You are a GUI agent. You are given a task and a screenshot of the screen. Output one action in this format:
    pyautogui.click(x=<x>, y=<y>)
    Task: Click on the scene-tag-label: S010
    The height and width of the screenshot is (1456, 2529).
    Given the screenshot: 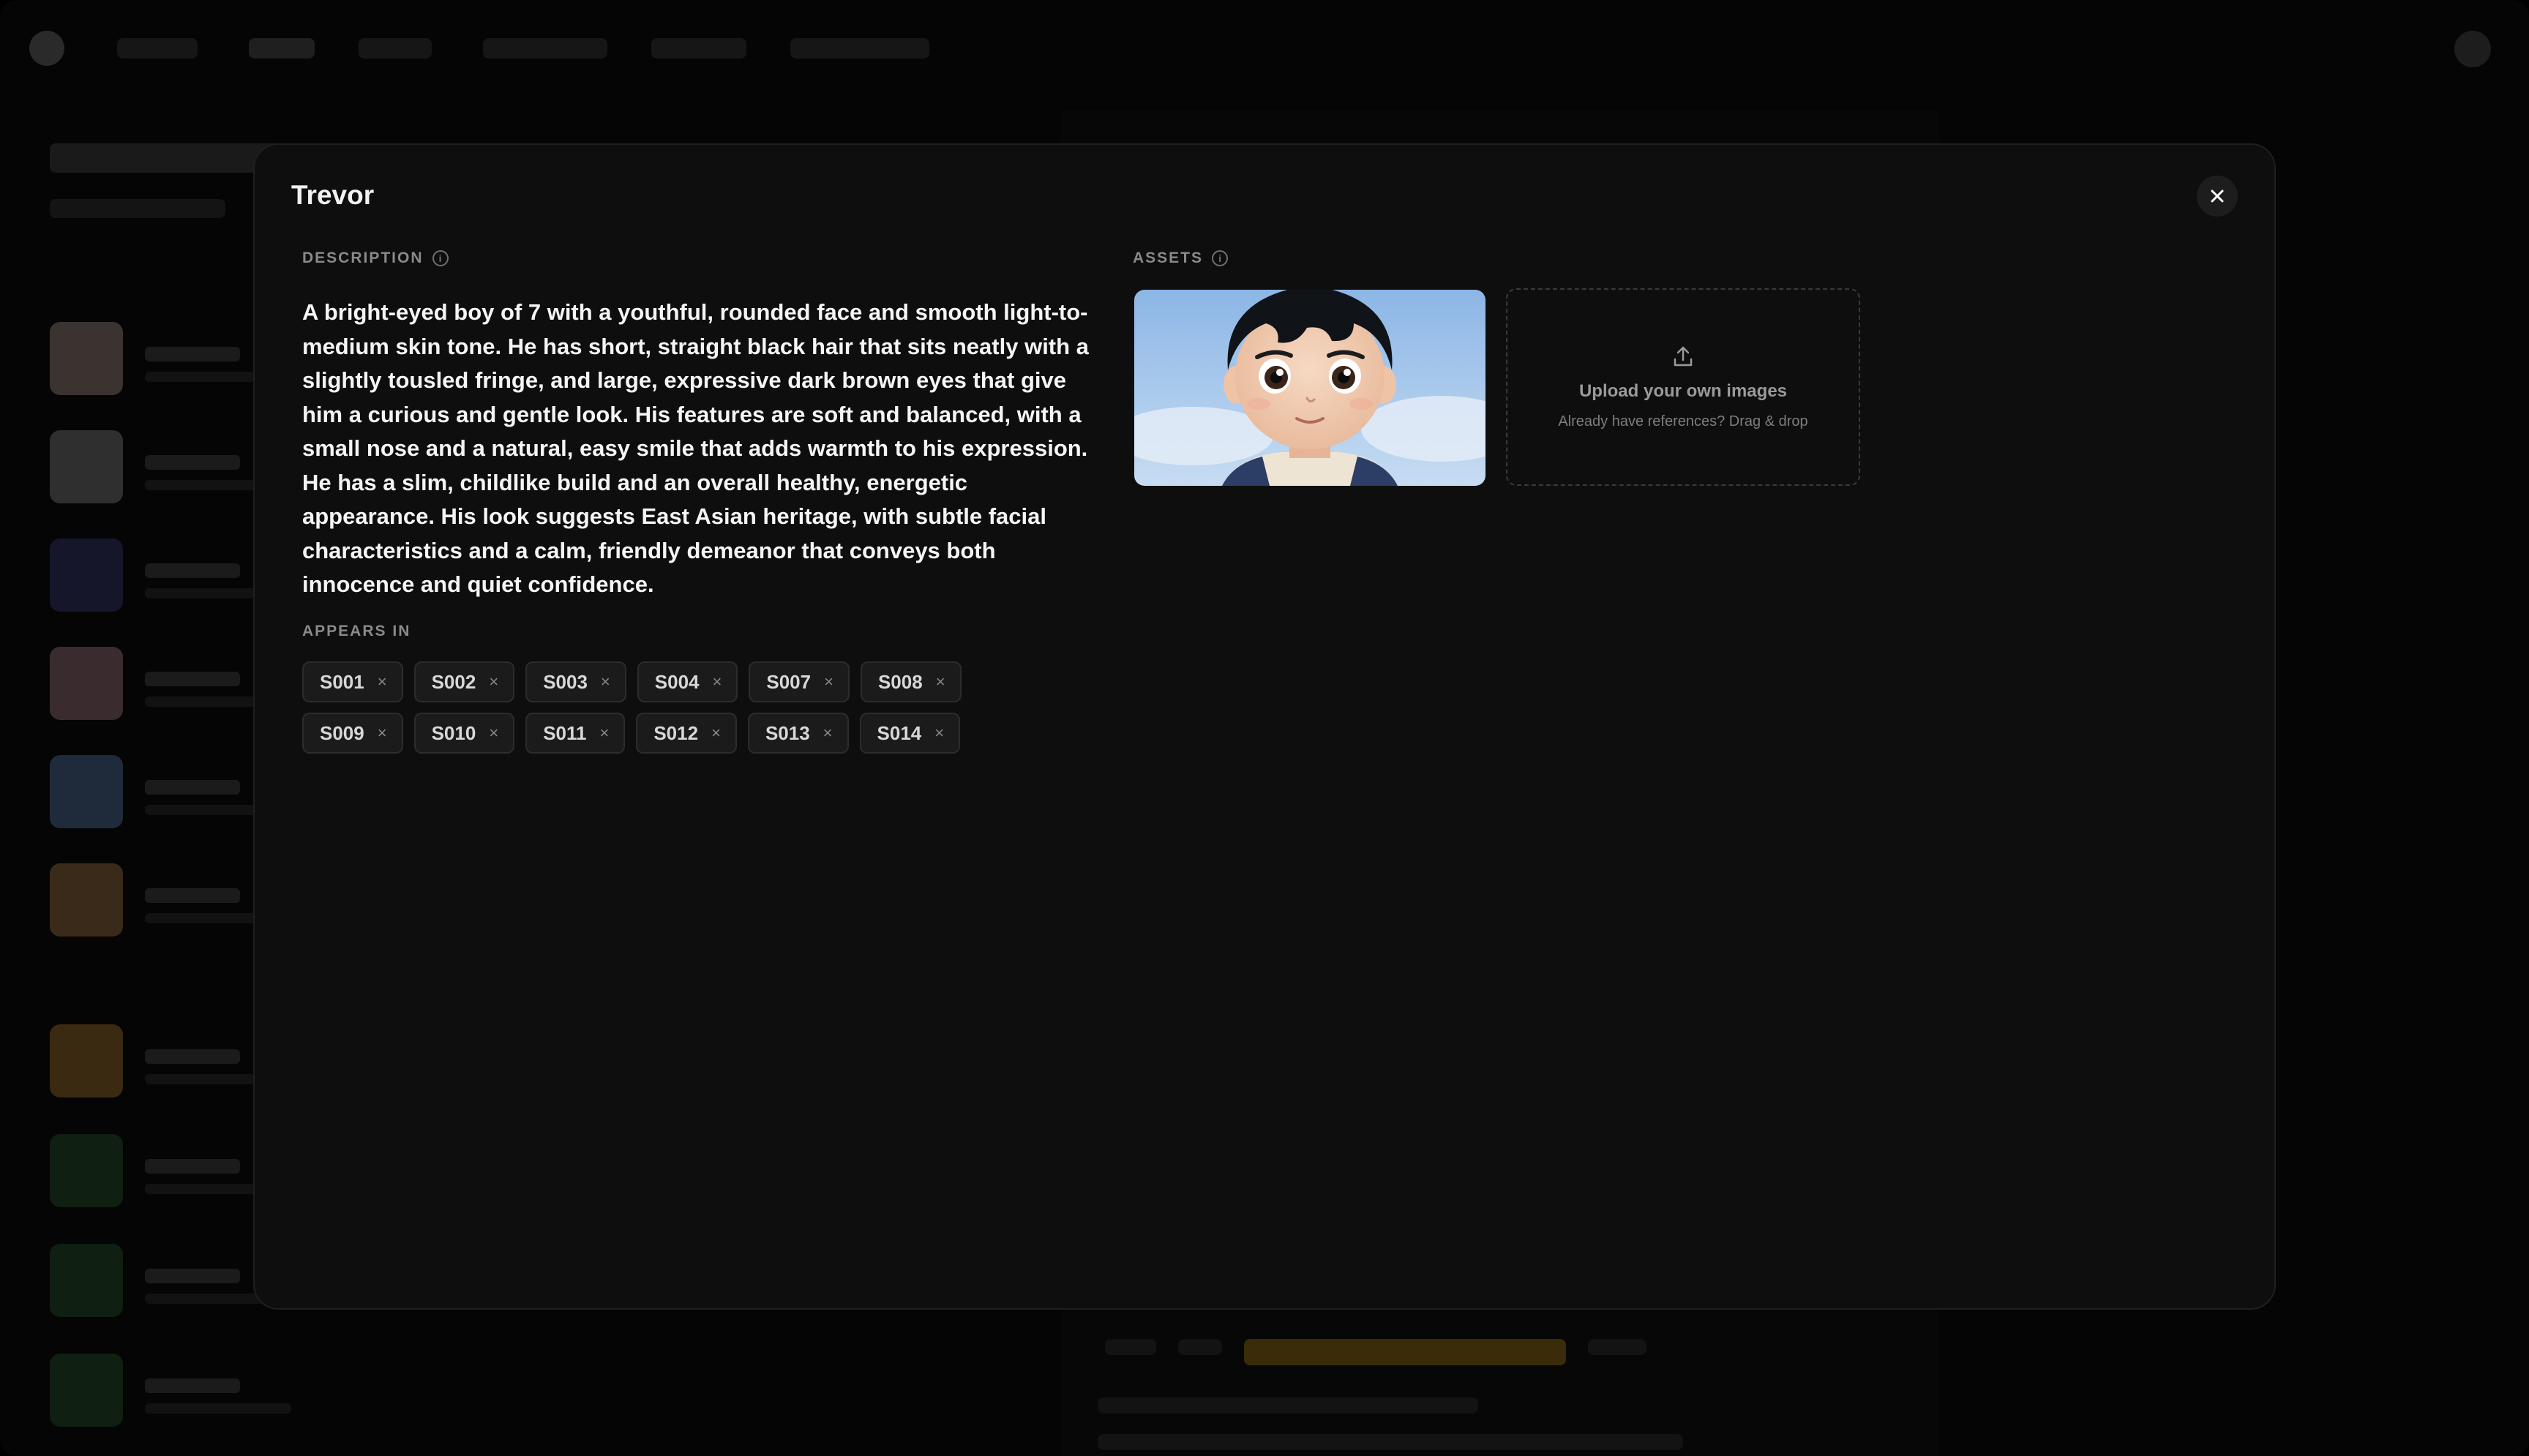 What is the action you would take?
    pyautogui.click(x=453, y=732)
    